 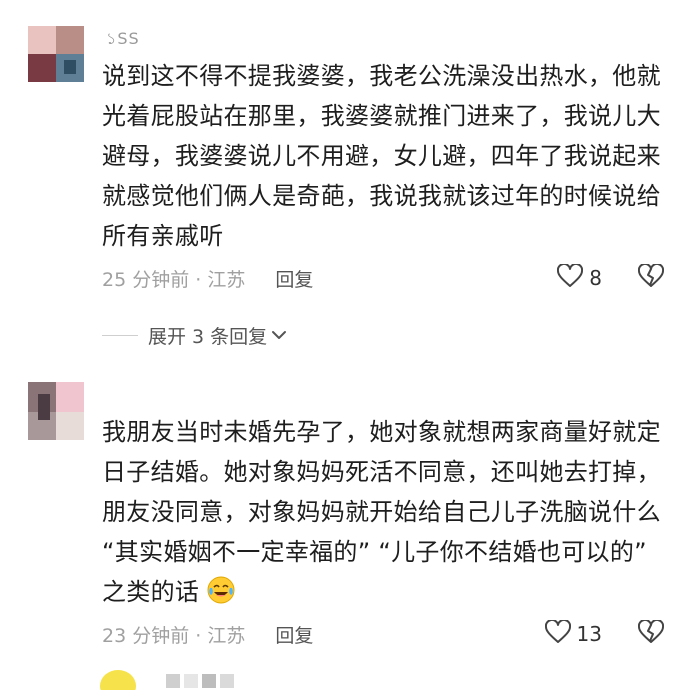 What do you see at coordinates (151, 592) in the screenshot?
I see `comment-line-text: 之类的话` at bounding box center [151, 592].